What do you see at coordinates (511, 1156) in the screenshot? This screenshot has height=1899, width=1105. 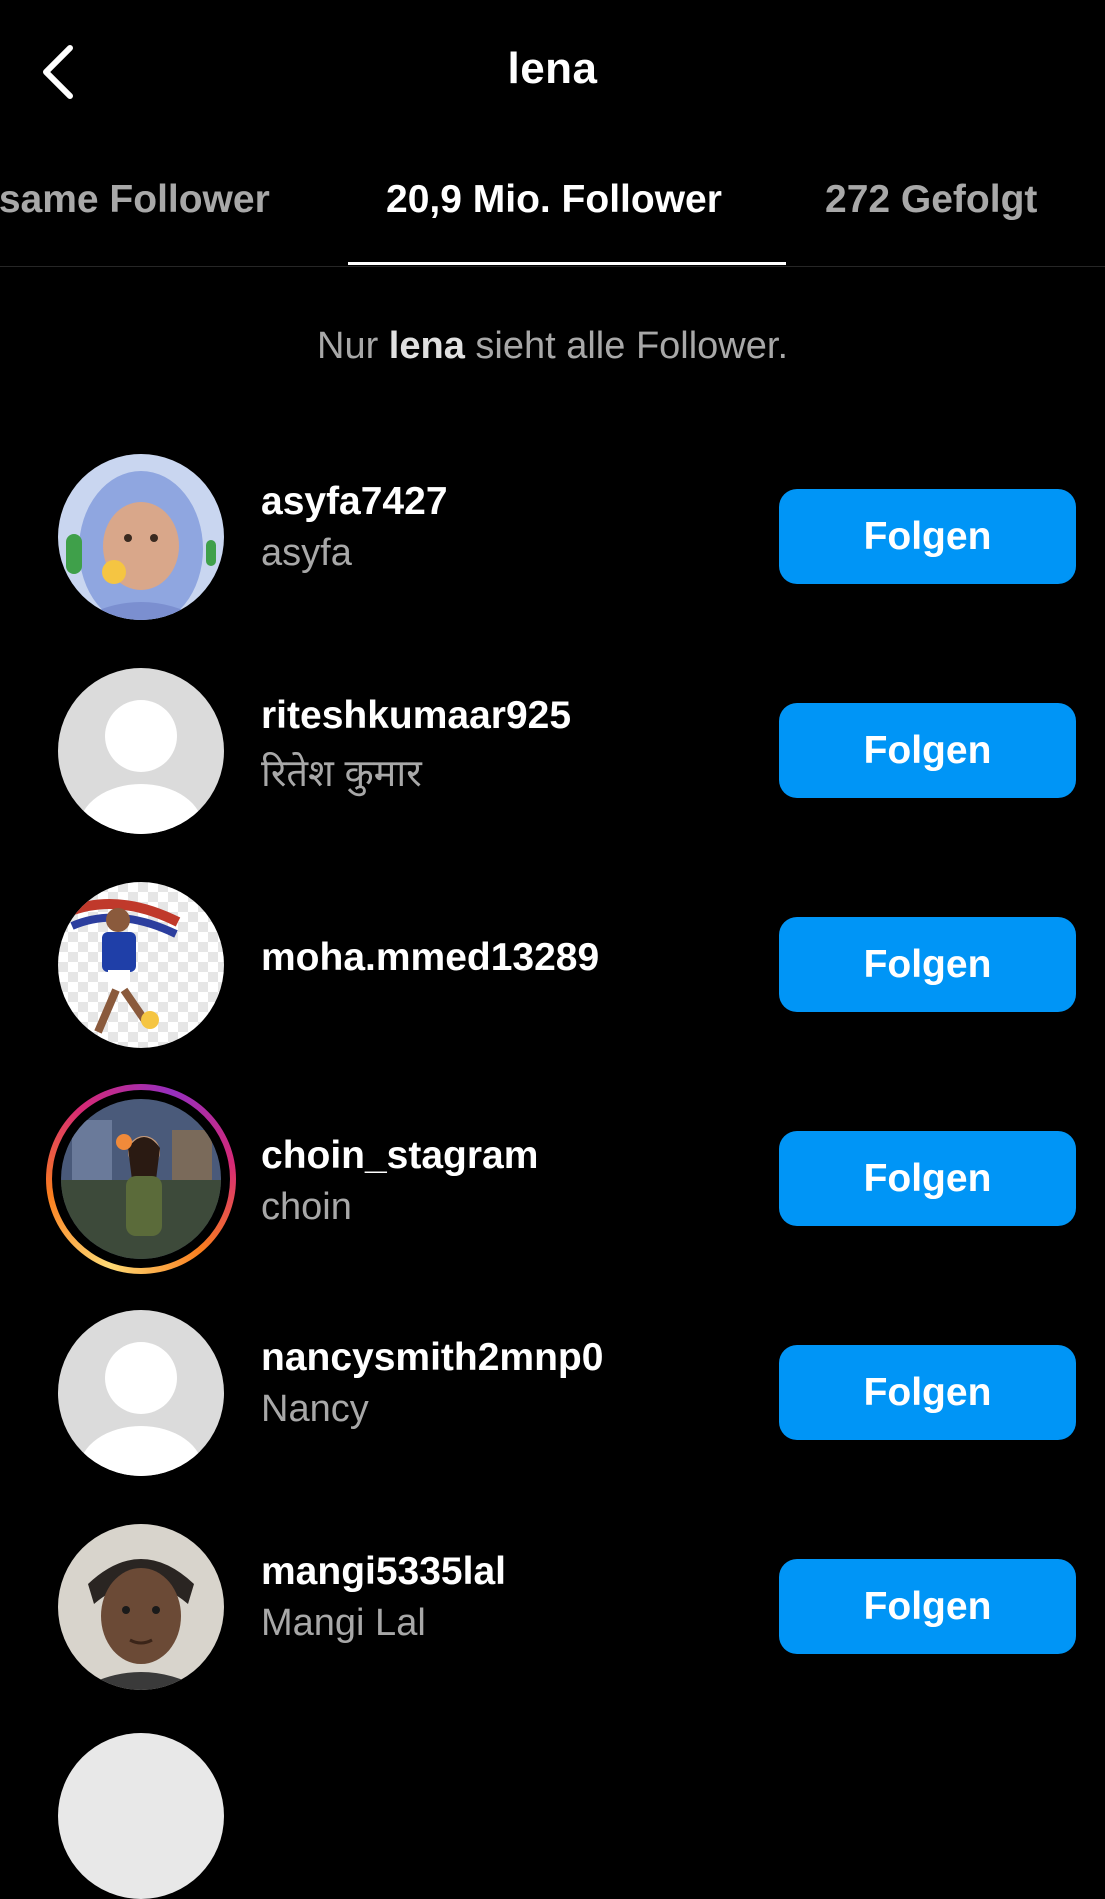 I see `username: choin_stagram` at bounding box center [511, 1156].